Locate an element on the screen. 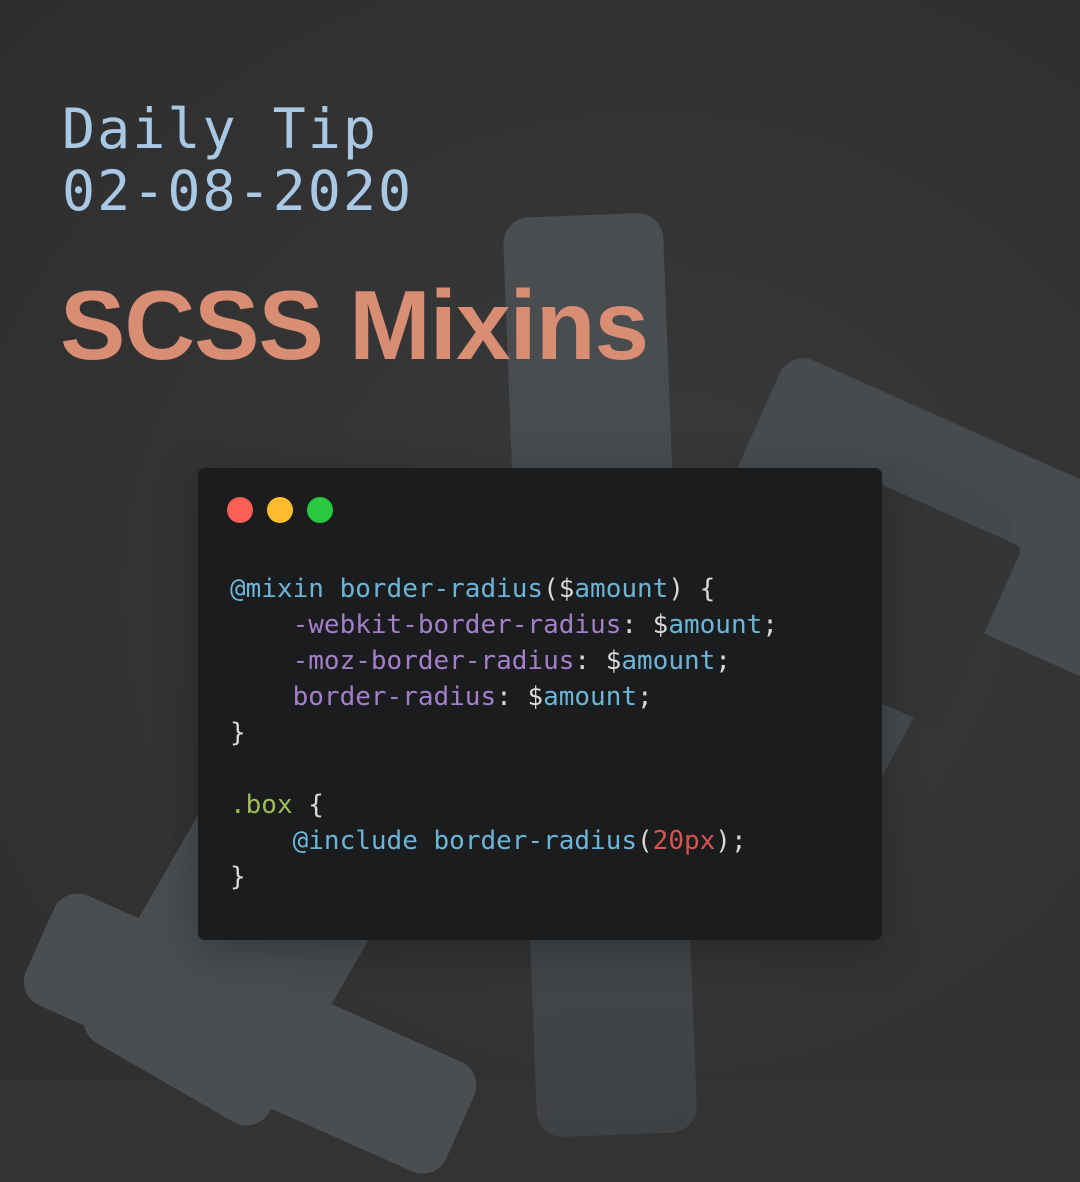 The image size is (1080, 1182). code-line: @include border-radius(20px); is located at coordinates (504, 841).